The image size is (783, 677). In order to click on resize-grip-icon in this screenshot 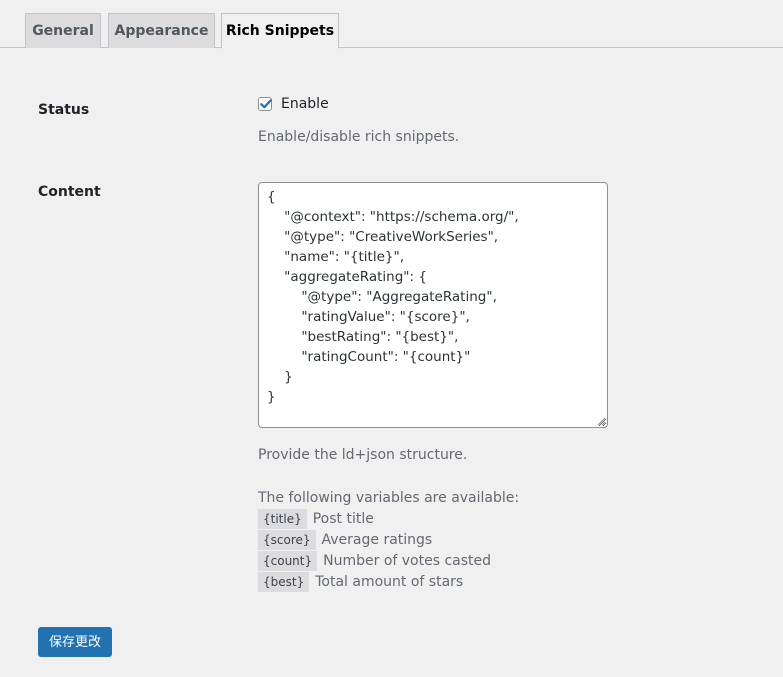, I will do `click(601, 421)`.